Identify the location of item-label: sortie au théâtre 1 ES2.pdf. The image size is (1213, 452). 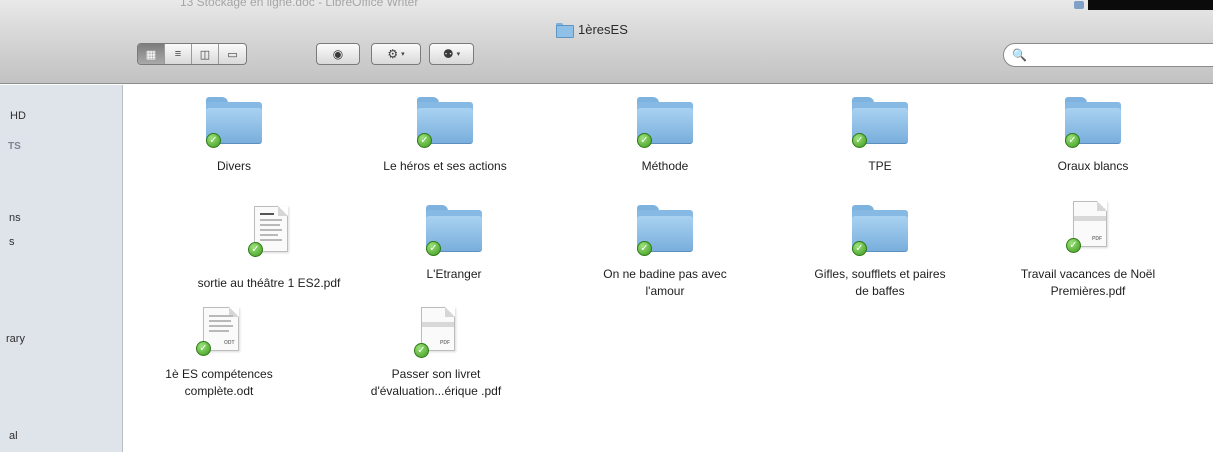
(269, 283).